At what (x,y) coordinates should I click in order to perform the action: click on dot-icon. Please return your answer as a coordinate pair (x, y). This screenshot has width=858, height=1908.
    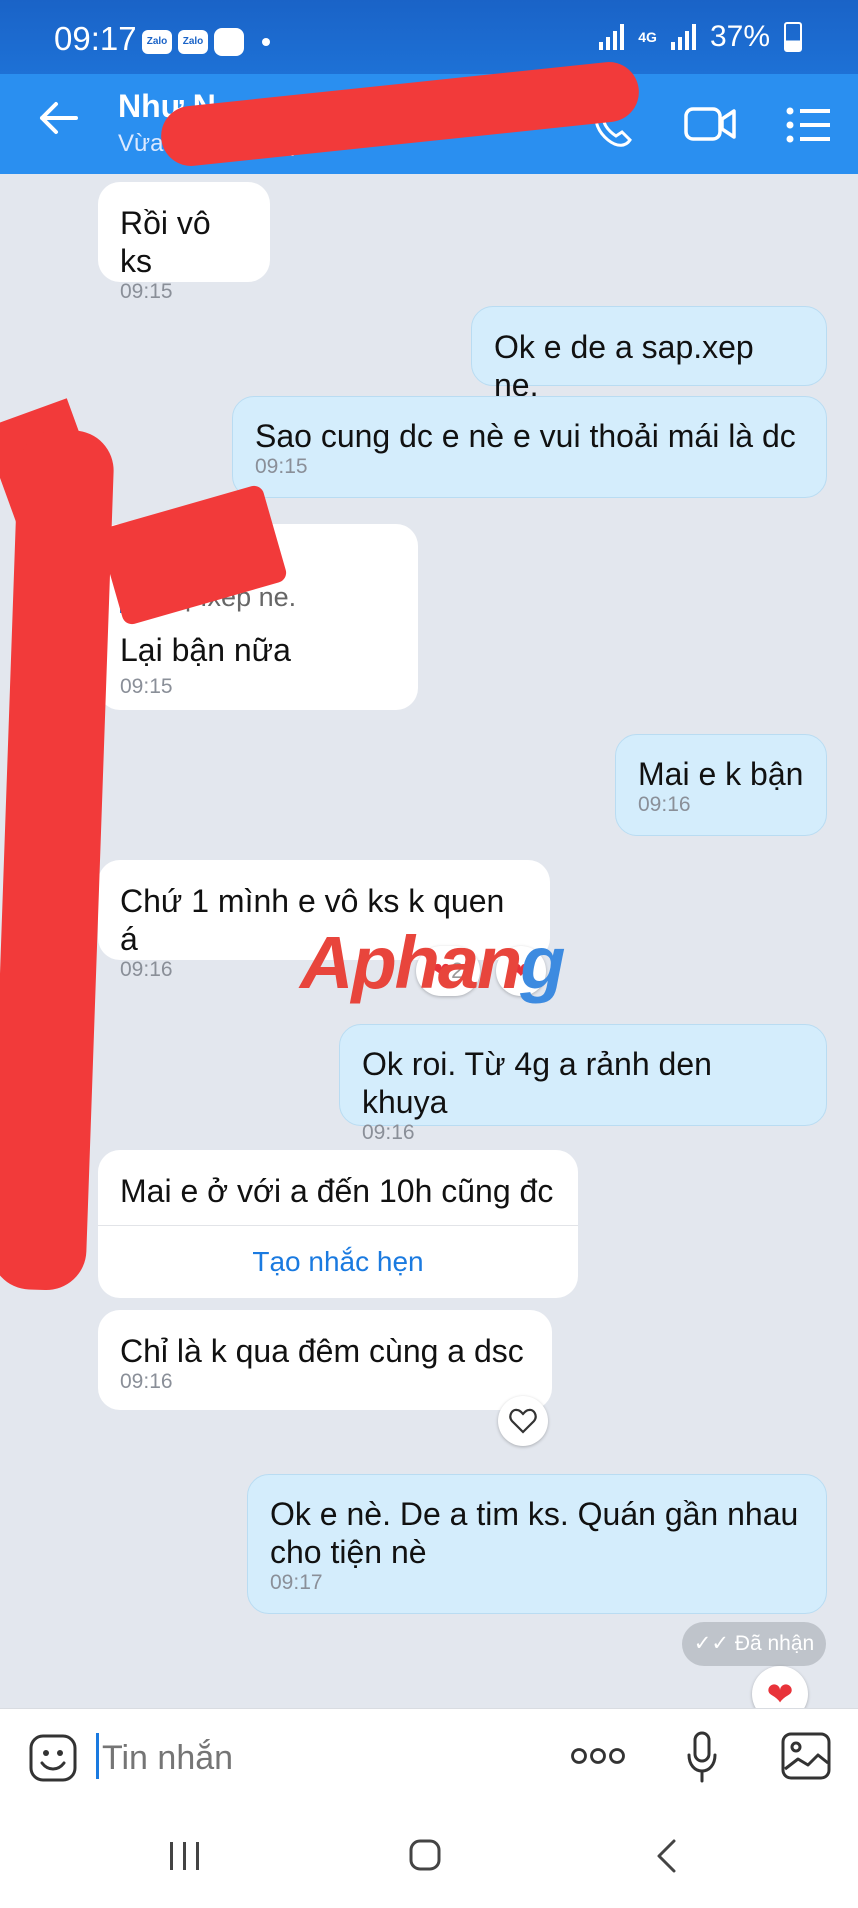
    Looking at the image, I should click on (266, 42).